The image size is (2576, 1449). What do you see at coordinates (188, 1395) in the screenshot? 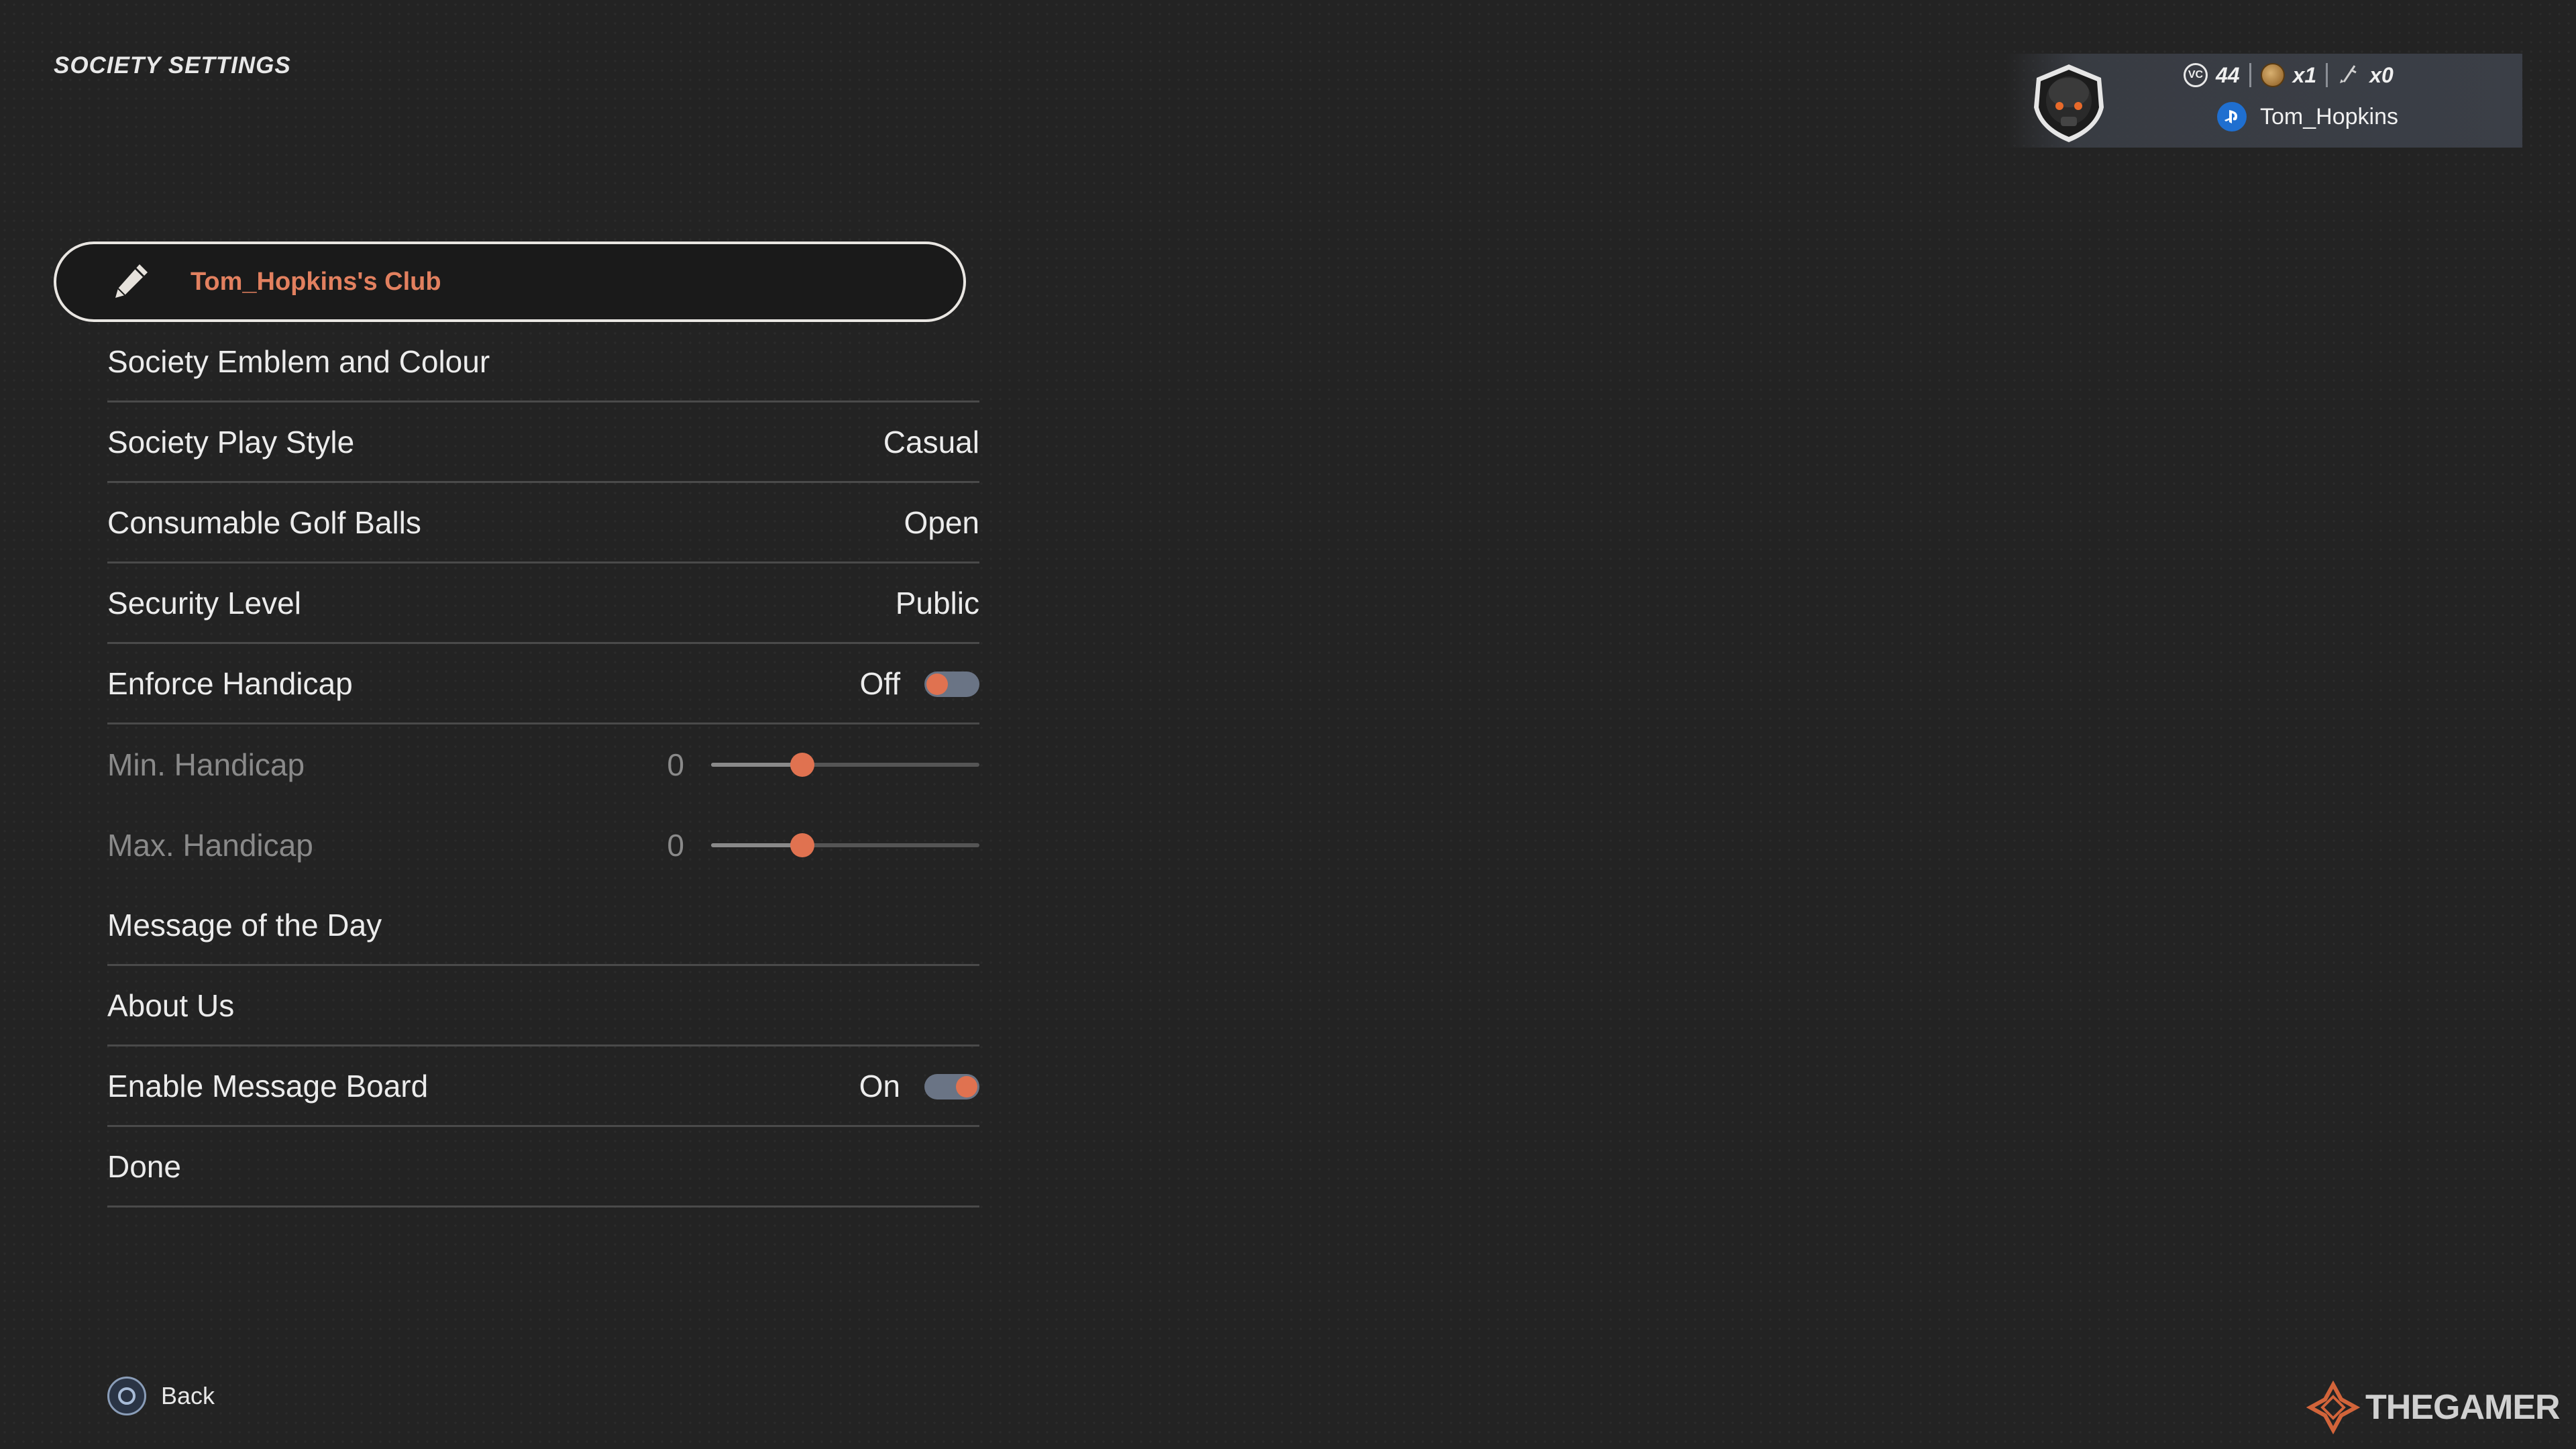
I see `back-label: Back` at bounding box center [188, 1395].